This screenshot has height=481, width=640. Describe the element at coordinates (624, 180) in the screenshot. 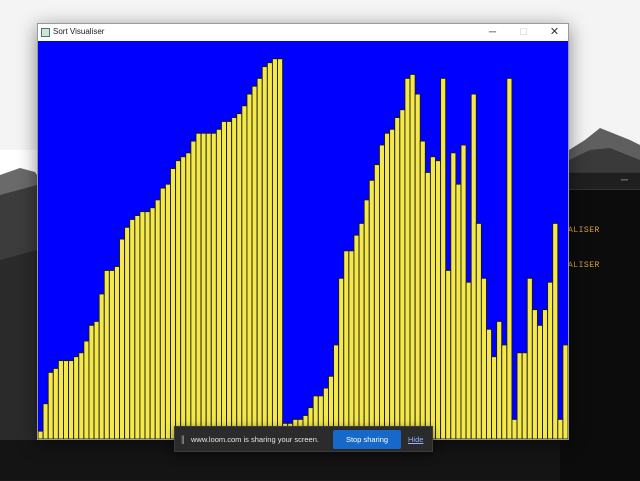

I see `terminal-minimize-button: ─` at that location.